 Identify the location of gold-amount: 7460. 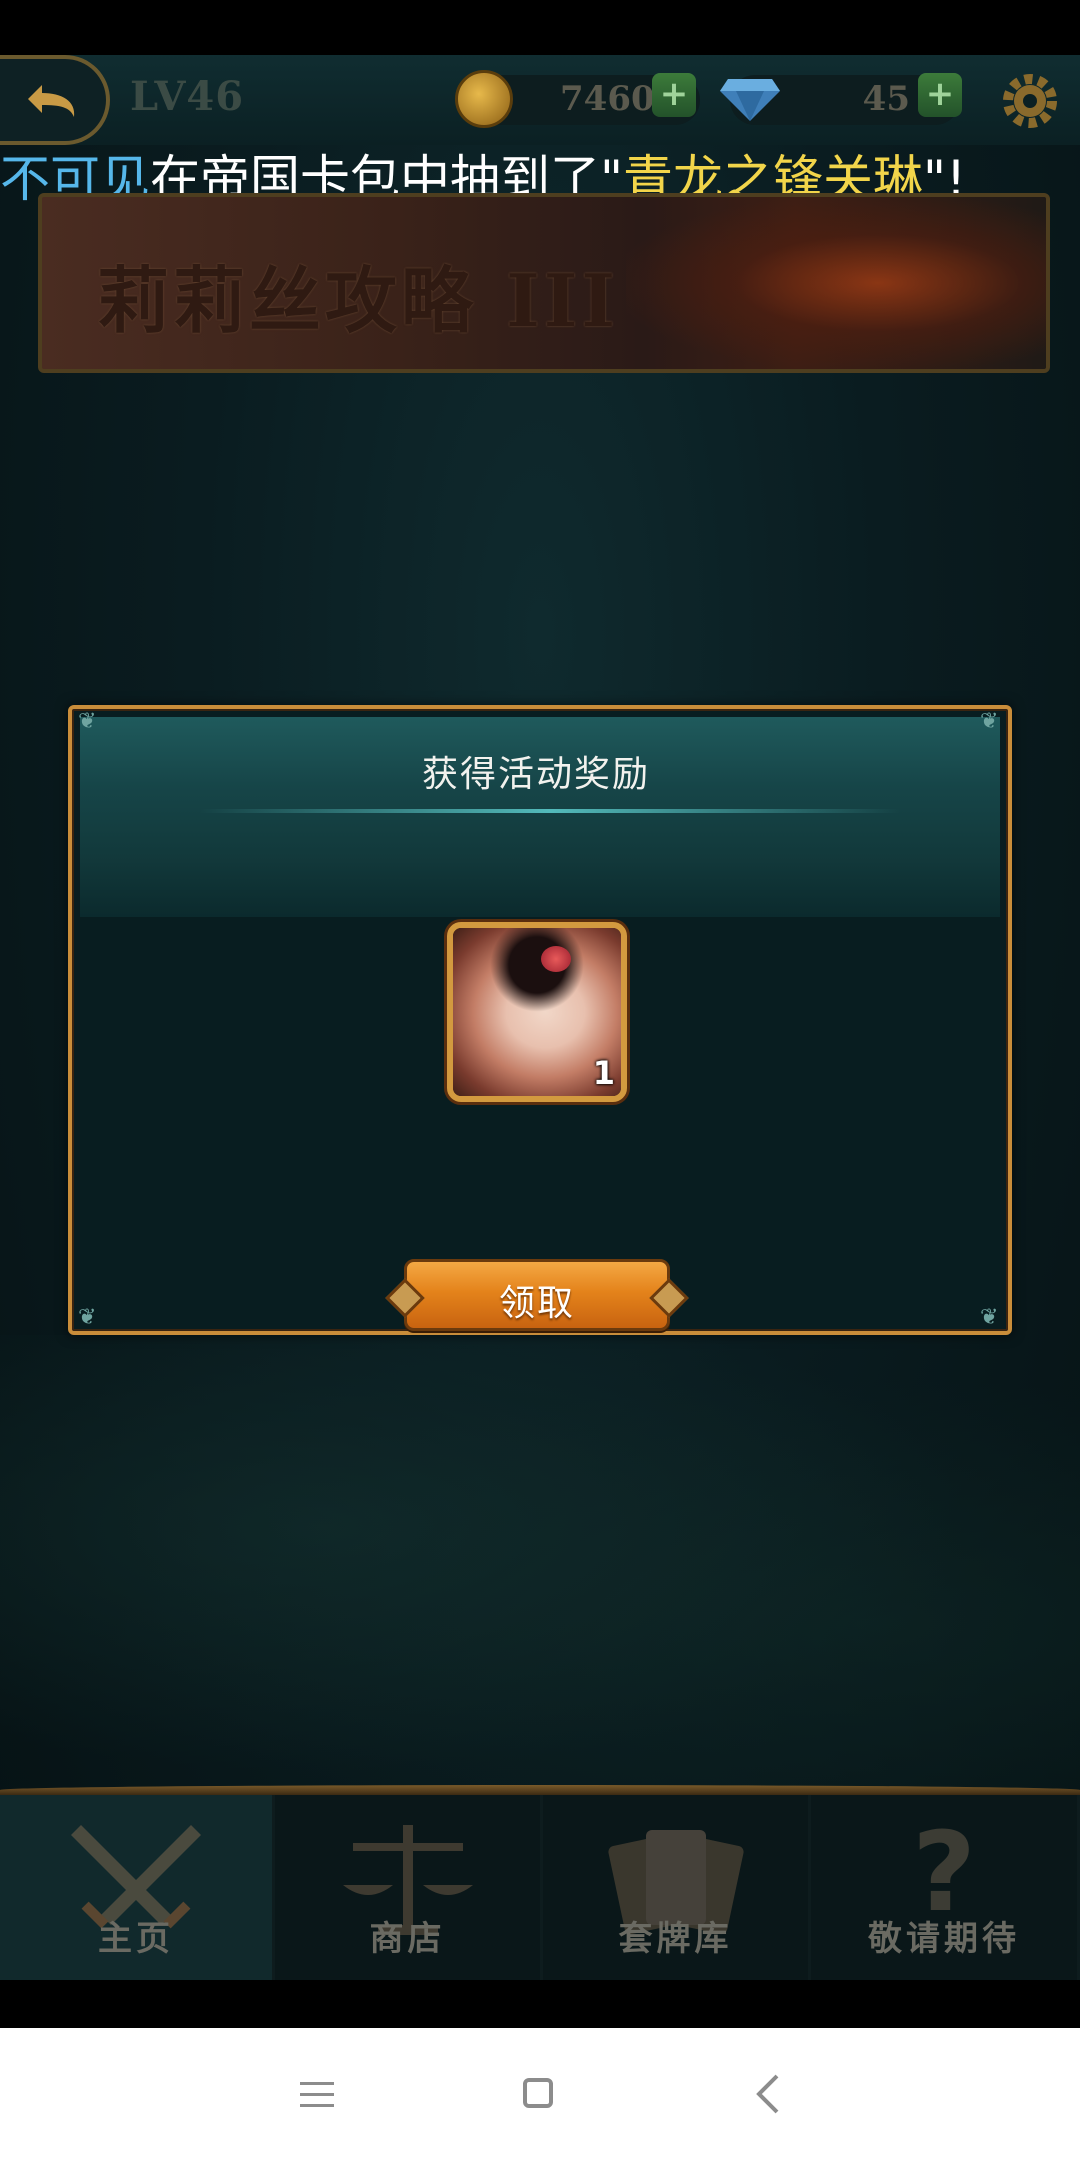
(607, 99).